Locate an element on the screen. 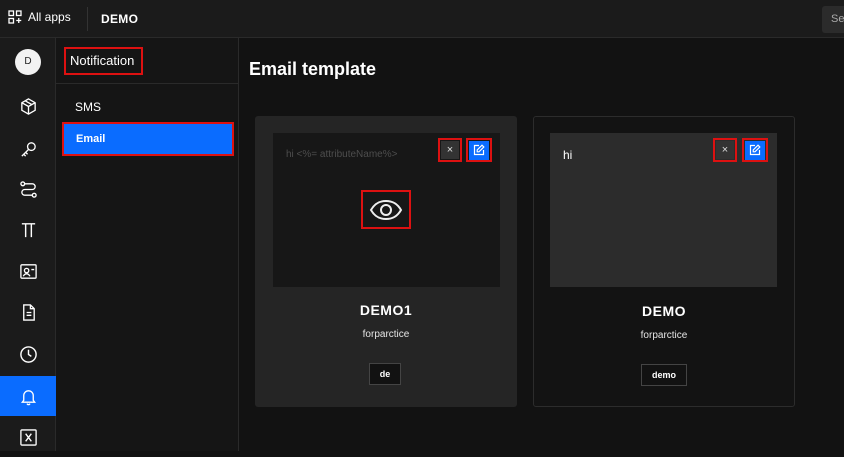 This screenshot has width=844, height=457. rail-item-variables is located at coordinates (28, 437).